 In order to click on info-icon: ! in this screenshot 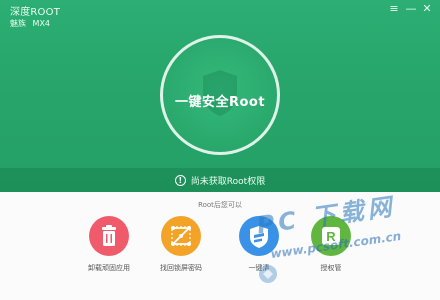, I will do `click(180, 180)`.